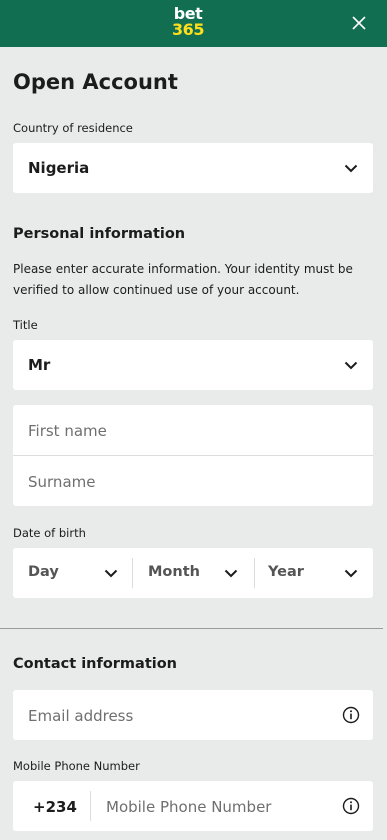  What do you see at coordinates (81, 716) in the screenshot?
I see `email-placeholder: Email address` at bounding box center [81, 716].